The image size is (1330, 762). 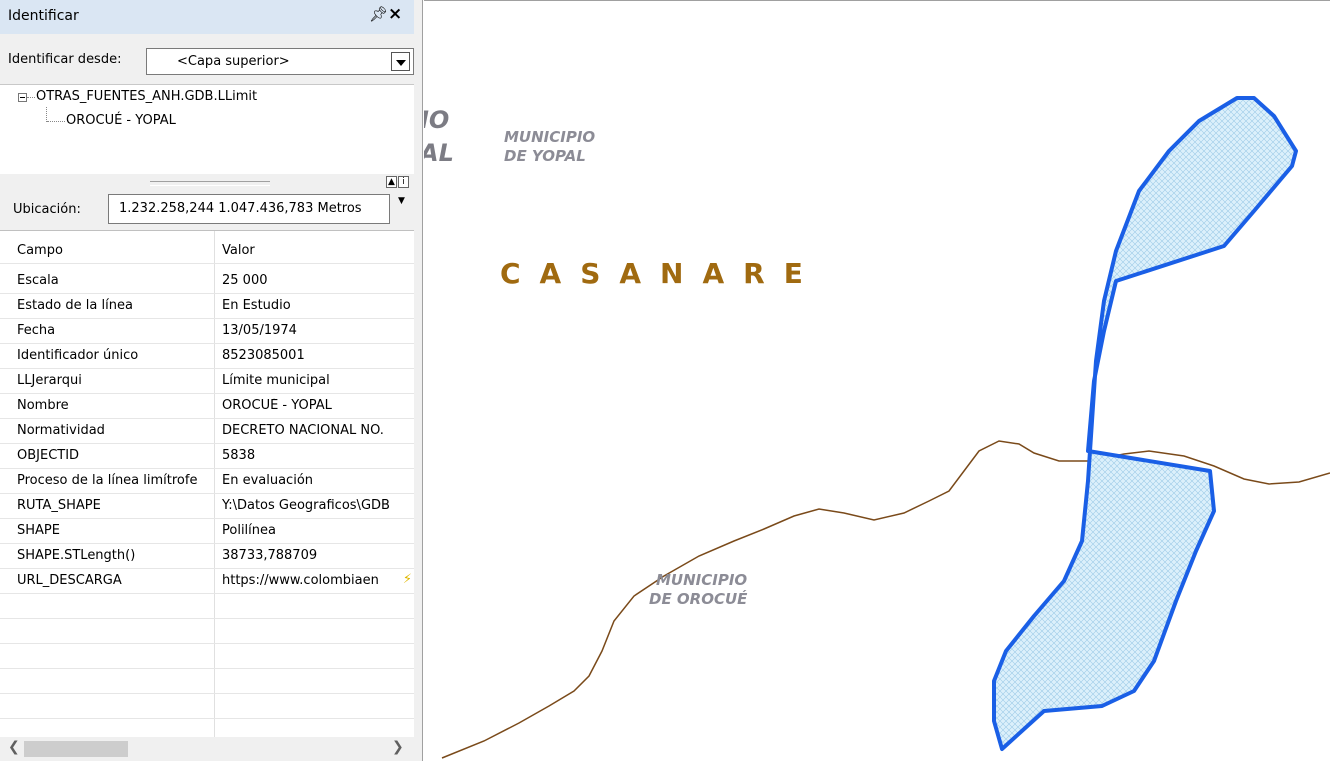 I want to click on location-field: 1.232.258,244 1.047.436,783 Metros, so click(x=249, y=209).